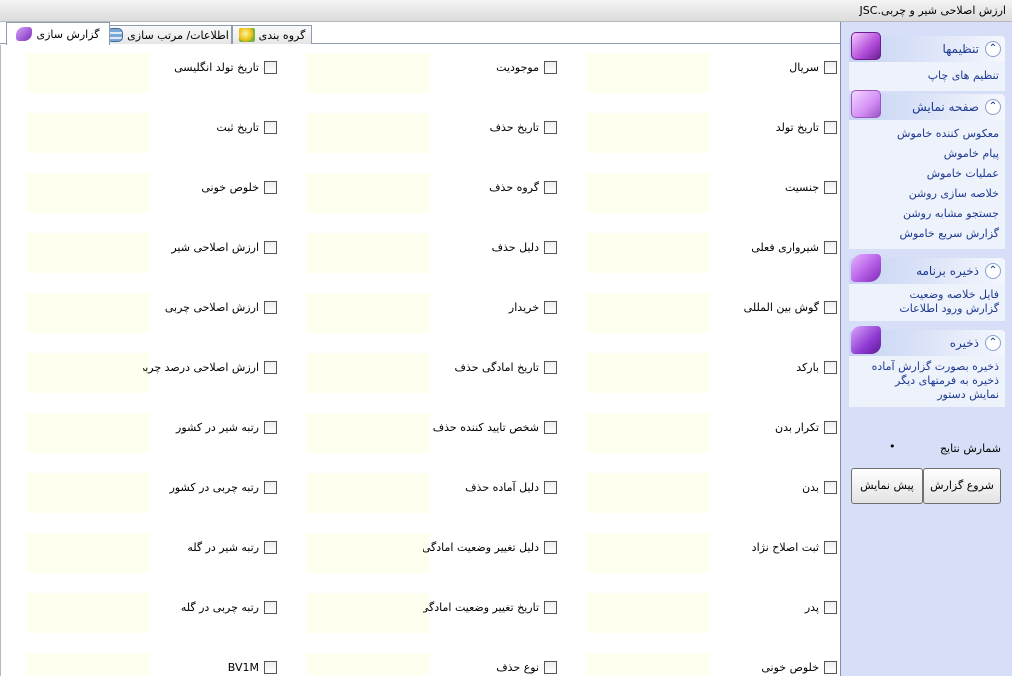  What do you see at coordinates (211, 307) in the screenshot?
I see `field-label: ارزش اصلاحی چربی` at bounding box center [211, 307].